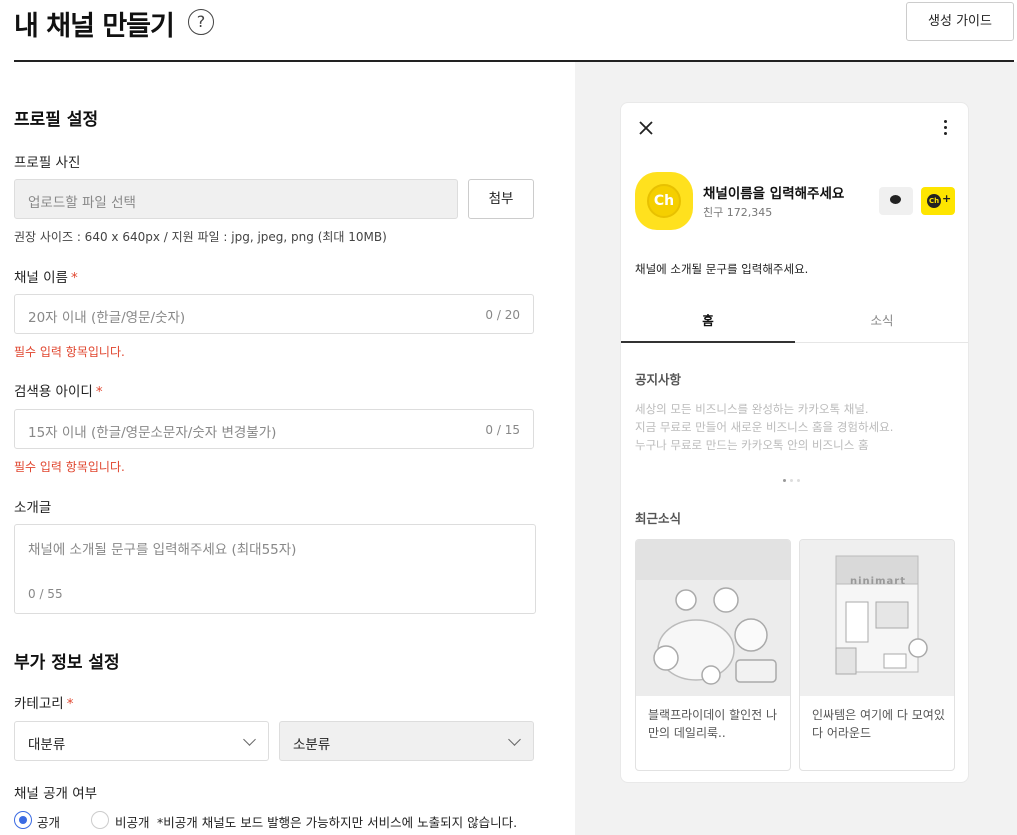 The image size is (1017, 835). I want to click on search-id-input: 15자 이내 (한글/영문소문자/숫자 변경불가) 0 / 15, so click(274, 429).